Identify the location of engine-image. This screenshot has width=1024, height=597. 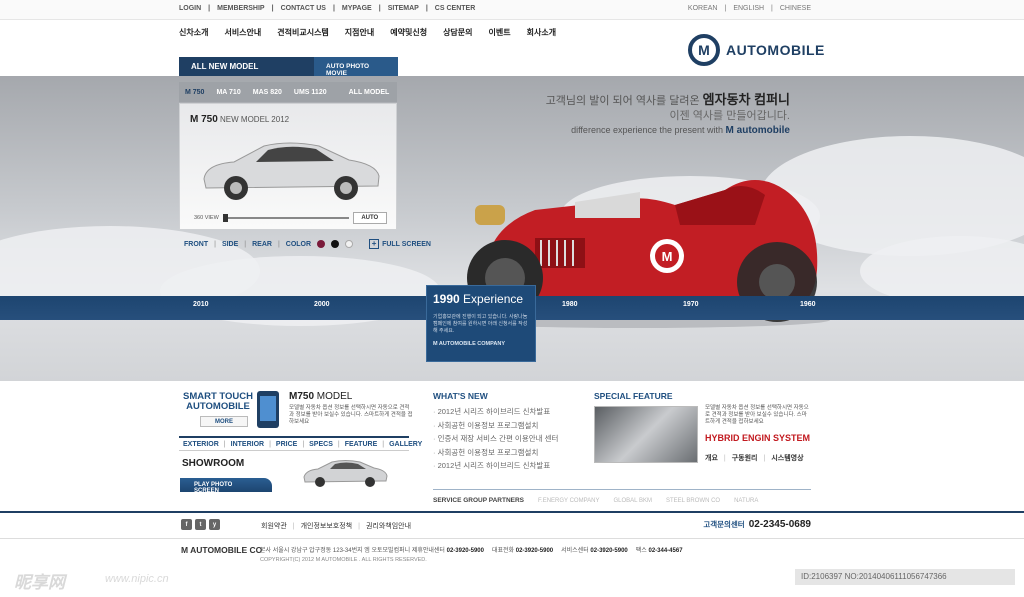
(646, 434).